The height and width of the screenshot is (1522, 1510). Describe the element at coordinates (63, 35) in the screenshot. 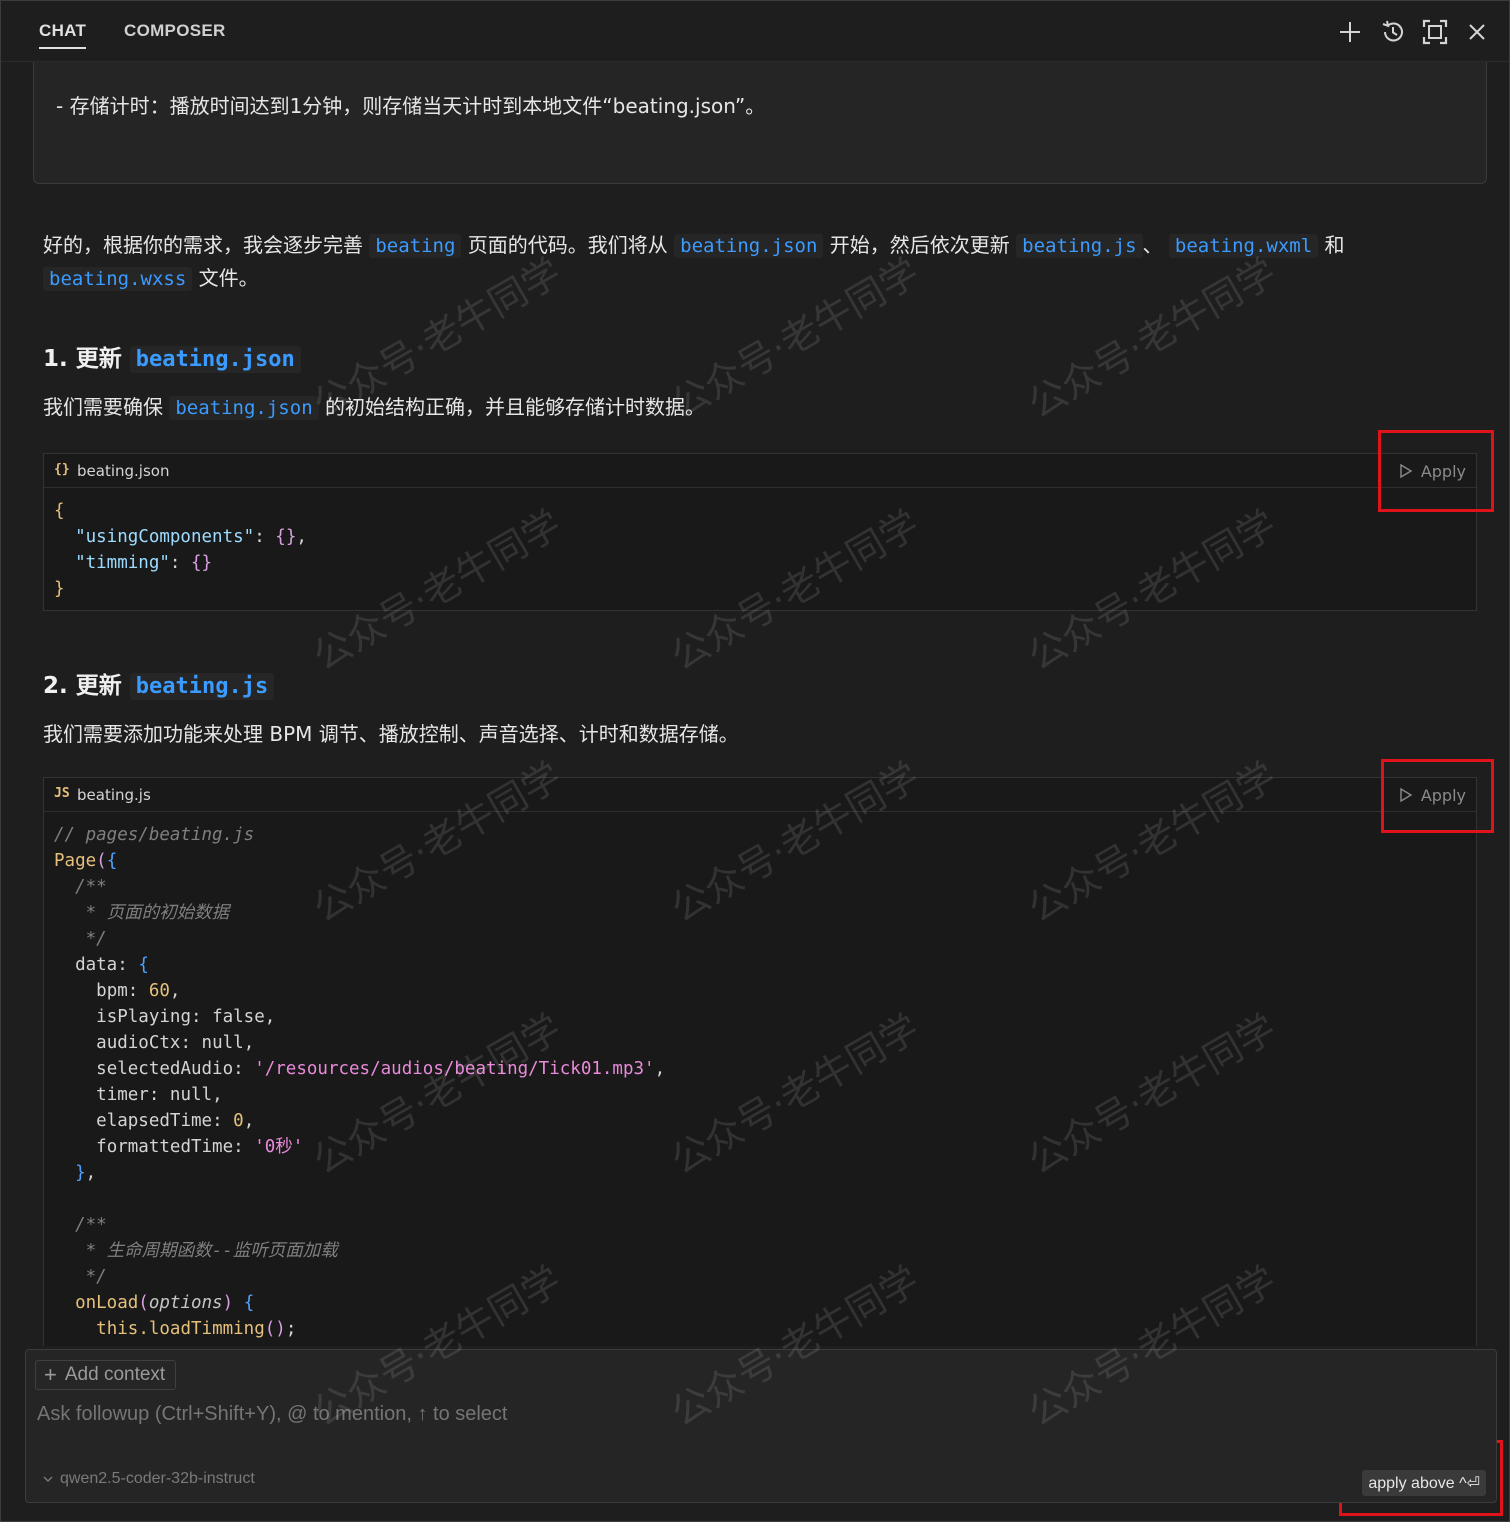

I see `tab-chat: CHAT` at that location.